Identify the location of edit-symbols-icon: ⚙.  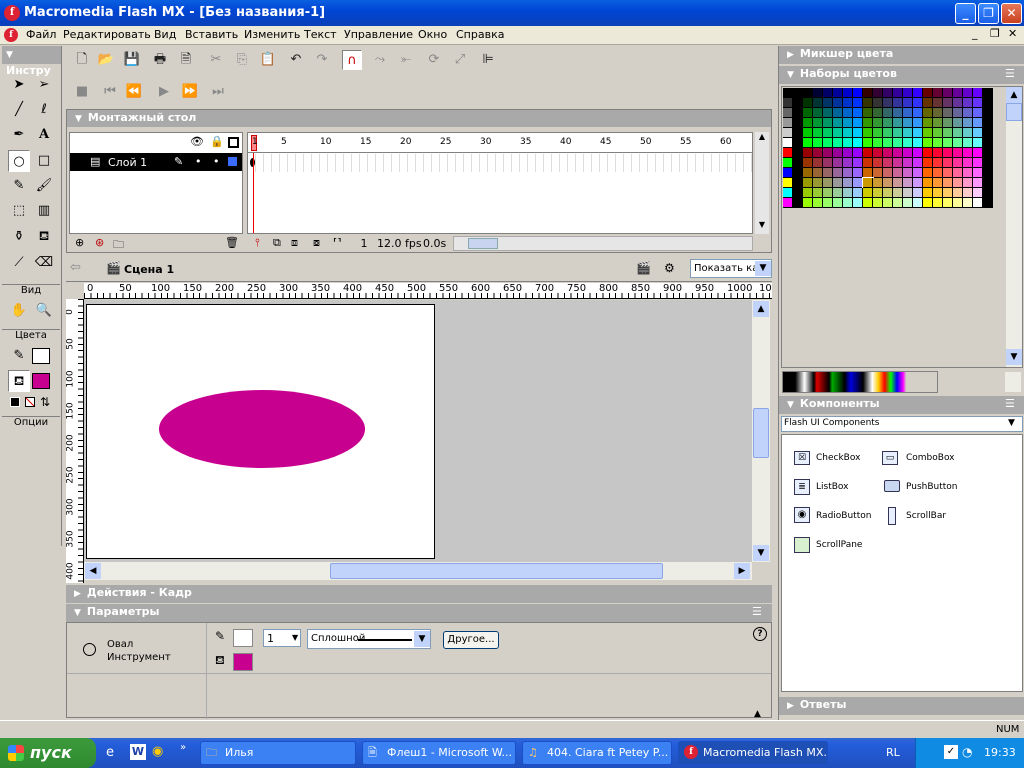
(669, 268).